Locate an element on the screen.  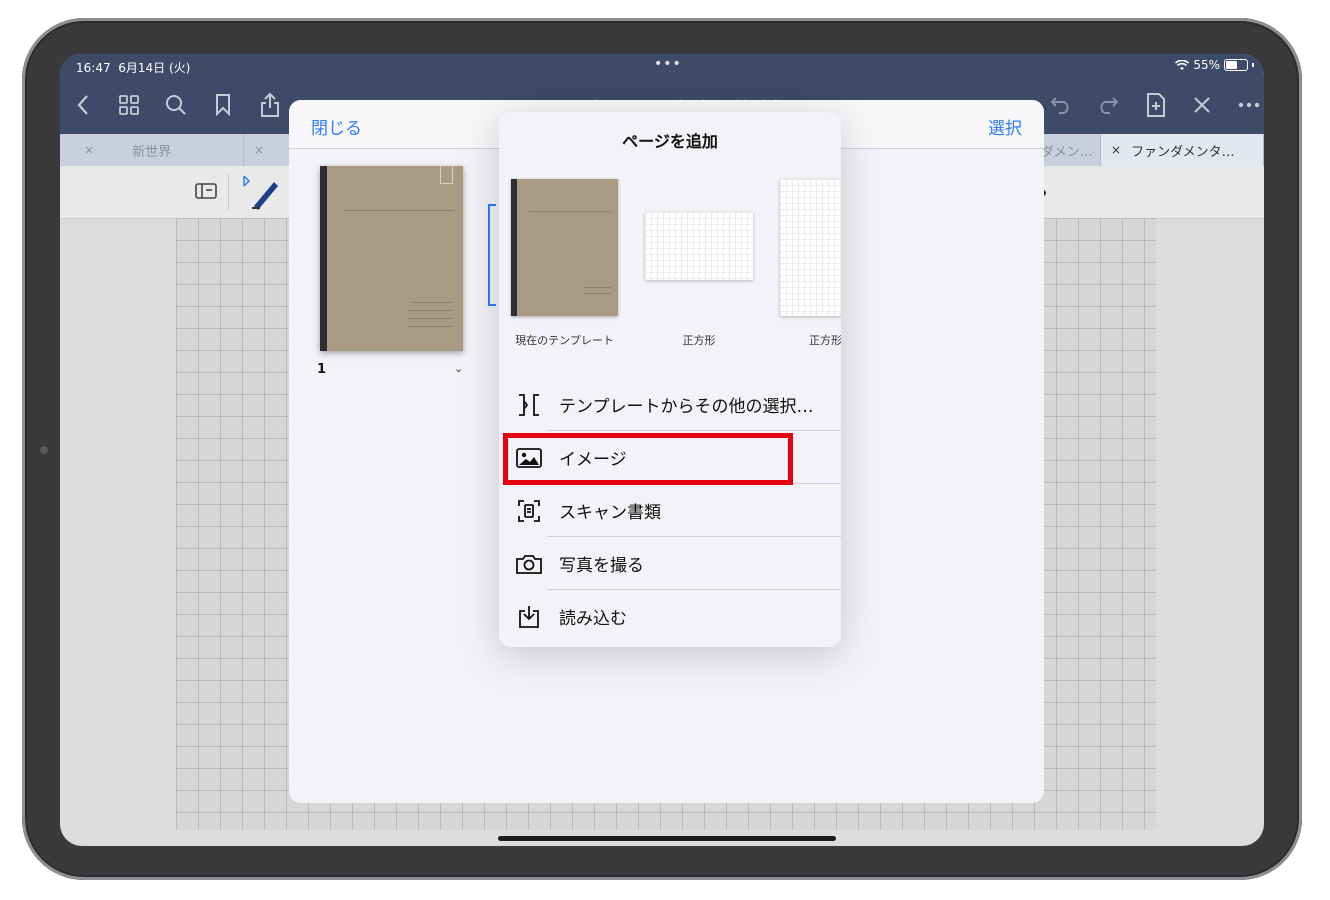
bookmark-ribbon-icon is located at coordinates (446, 175).